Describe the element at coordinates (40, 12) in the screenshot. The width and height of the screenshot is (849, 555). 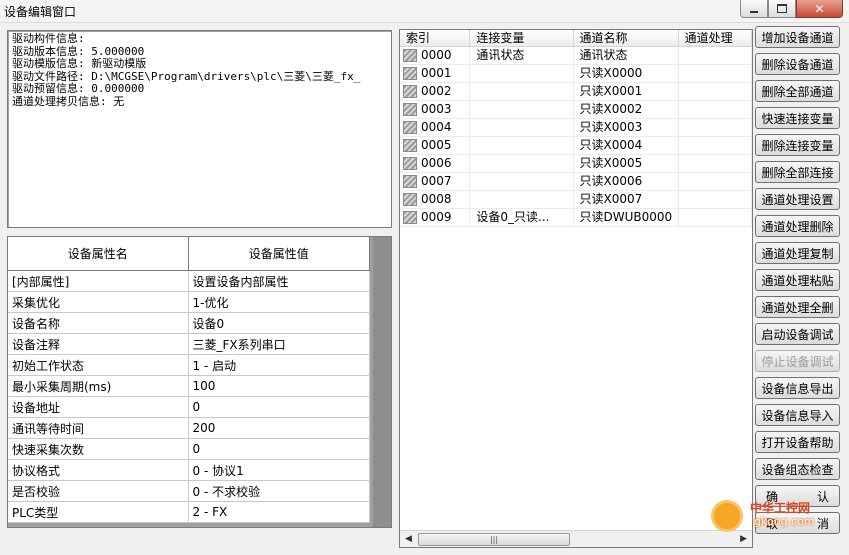
I see `window-title: 设备编辑窗口` at that location.